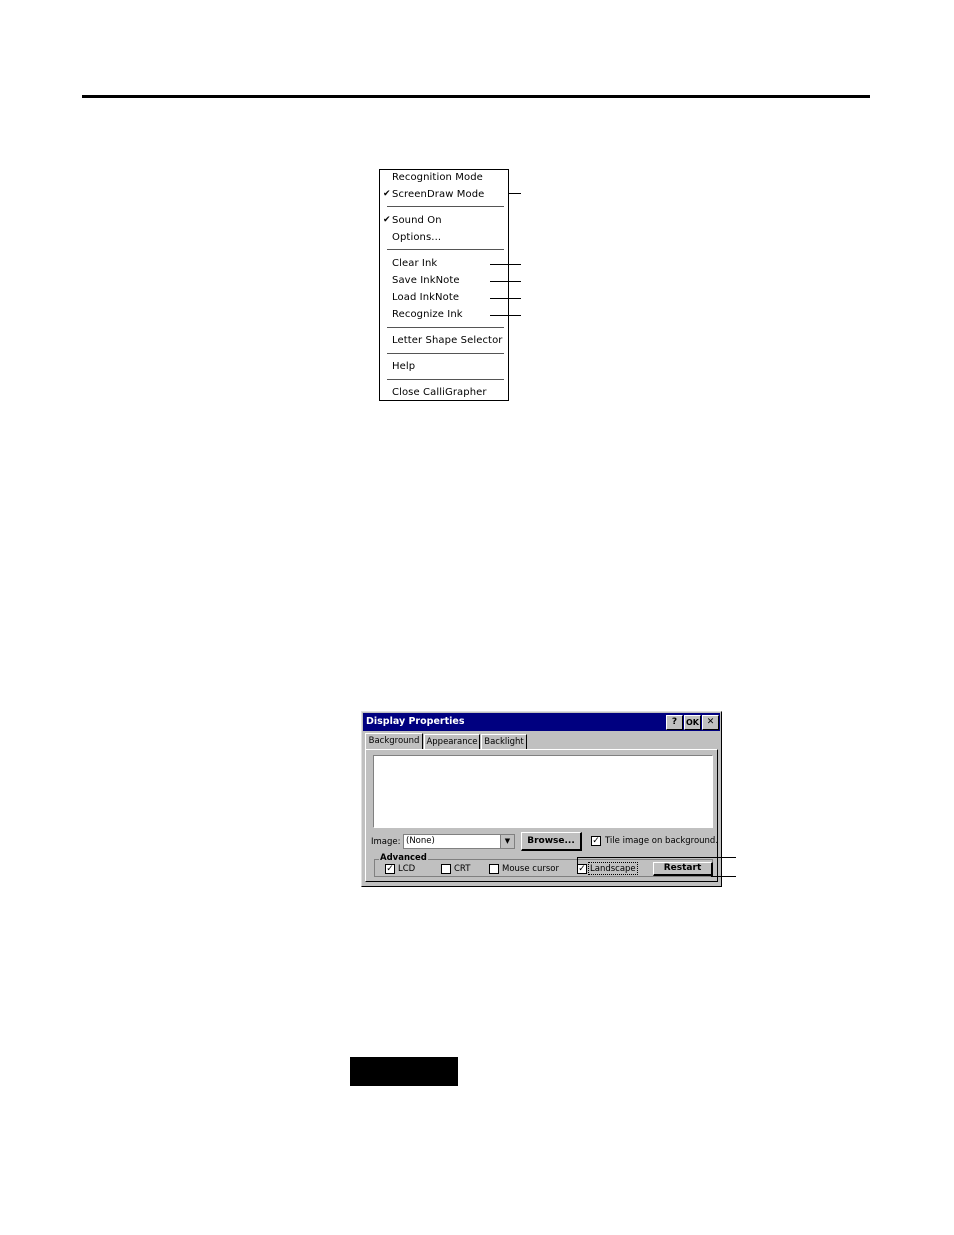  I want to click on redaction-box, so click(404, 1071).